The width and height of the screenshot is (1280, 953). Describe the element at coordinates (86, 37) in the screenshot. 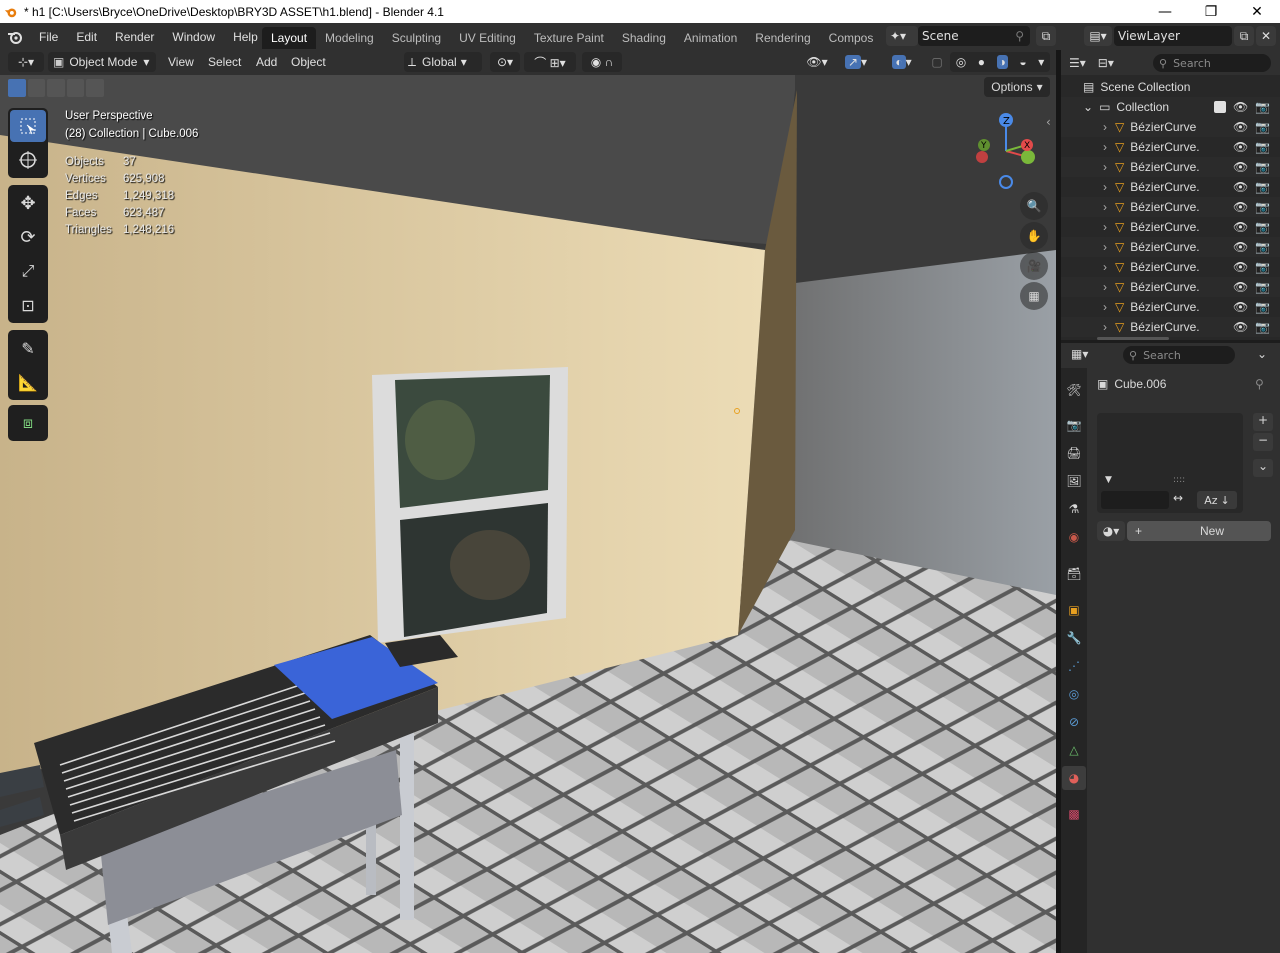

I see `menu-edit: Edit` at that location.